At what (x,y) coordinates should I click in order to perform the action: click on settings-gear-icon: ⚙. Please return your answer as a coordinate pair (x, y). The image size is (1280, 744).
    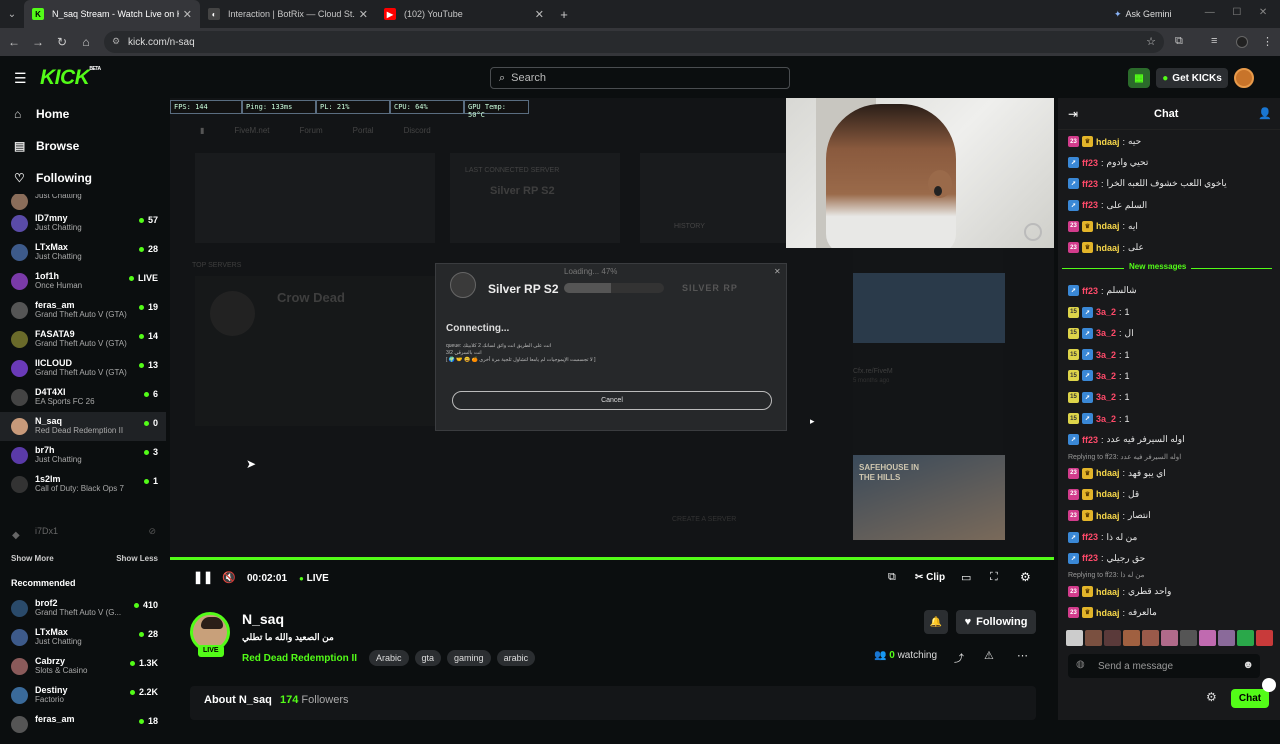
    Looking at the image, I should click on (1025, 577).